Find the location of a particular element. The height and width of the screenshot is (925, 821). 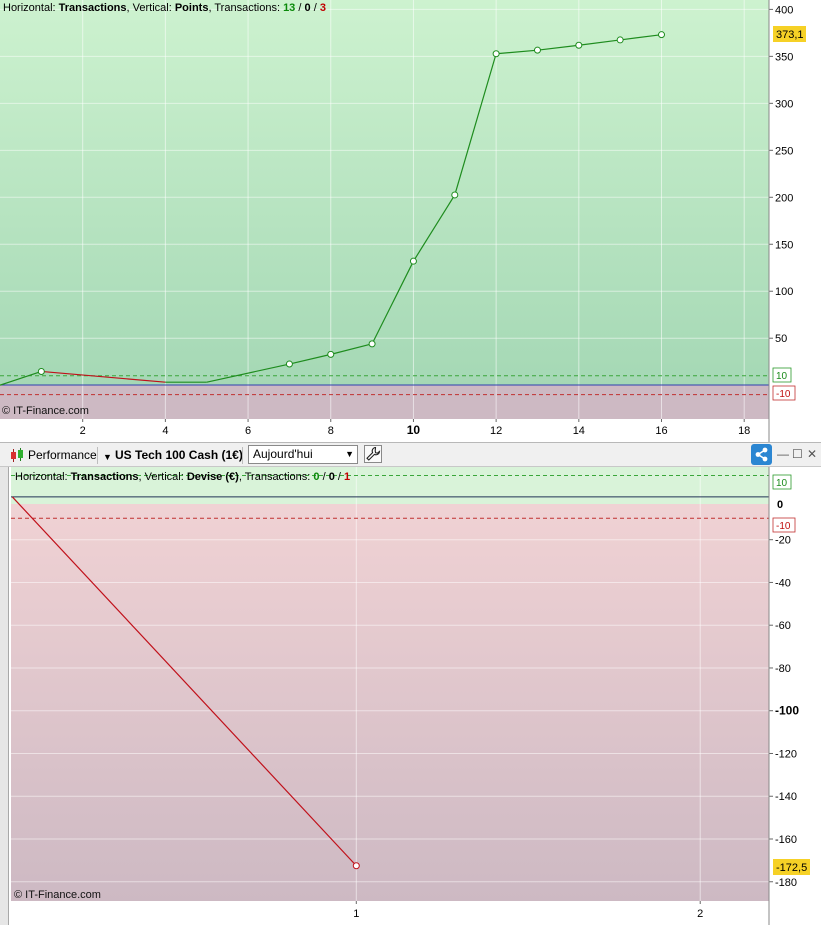

x-tick-label: 18 is located at coordinates (744, 431).